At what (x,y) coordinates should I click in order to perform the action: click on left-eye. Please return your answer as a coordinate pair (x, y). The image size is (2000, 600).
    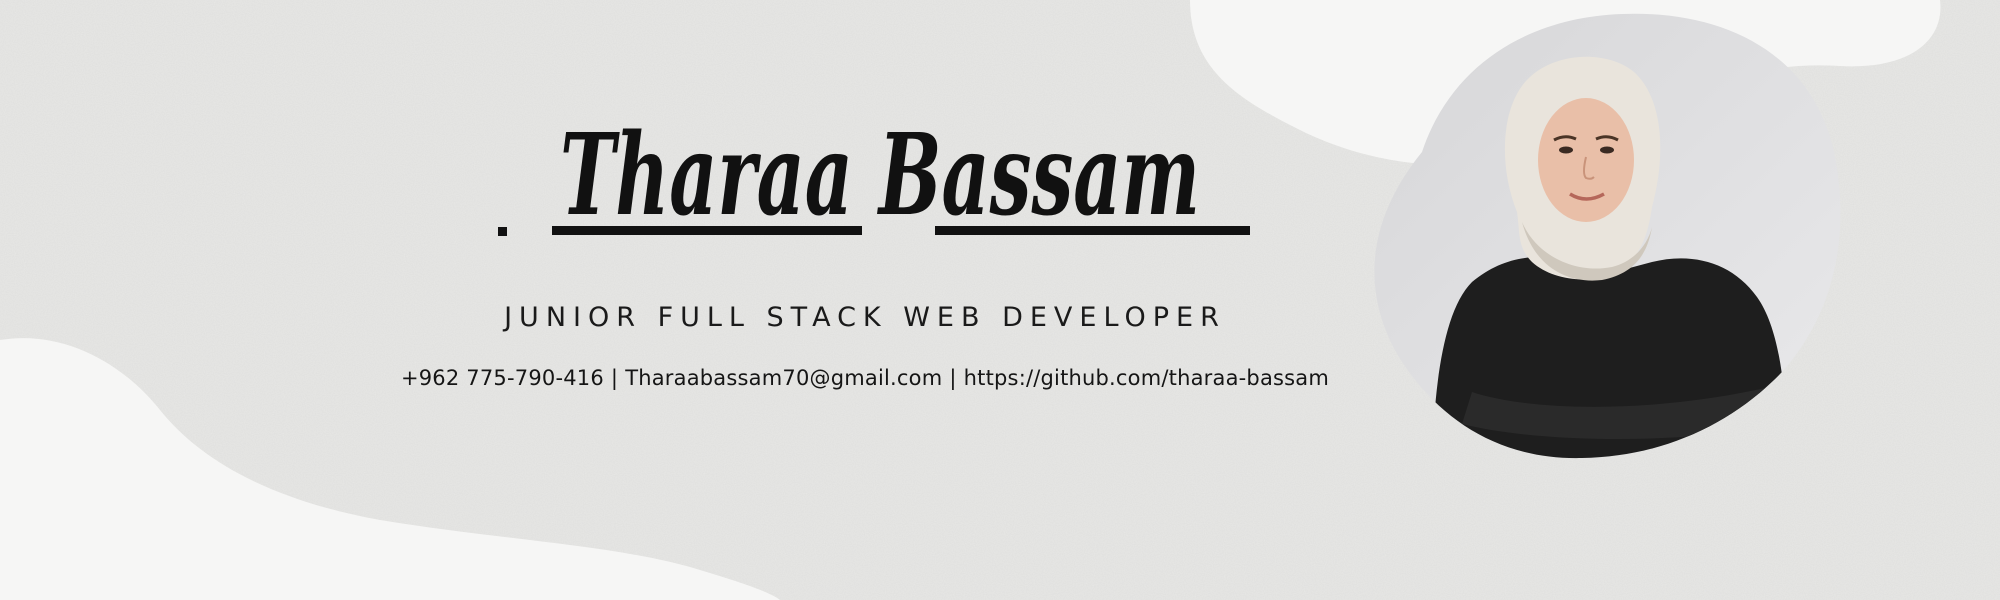
    Looking at the image, I should click on (1566, 150).